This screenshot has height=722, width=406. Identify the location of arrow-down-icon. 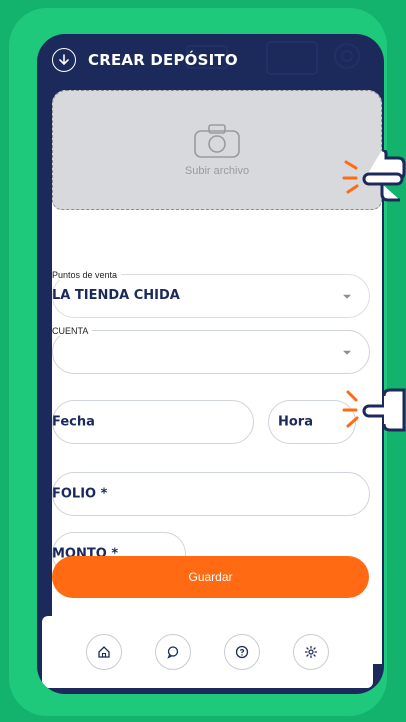
(64, 60).